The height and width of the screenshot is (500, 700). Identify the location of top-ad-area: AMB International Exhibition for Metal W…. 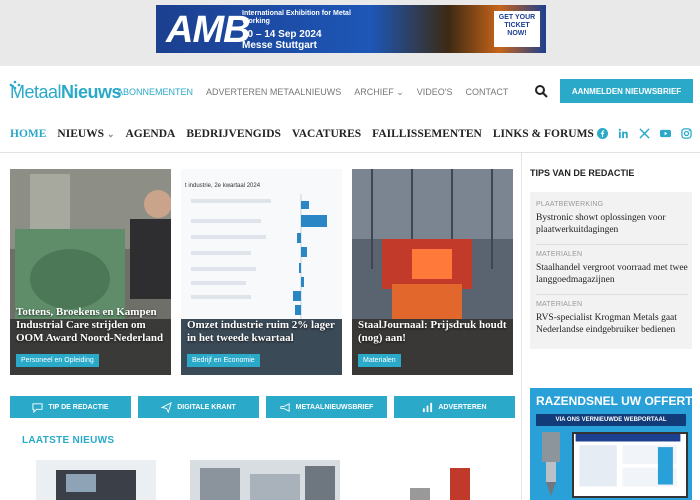
(350, 33).